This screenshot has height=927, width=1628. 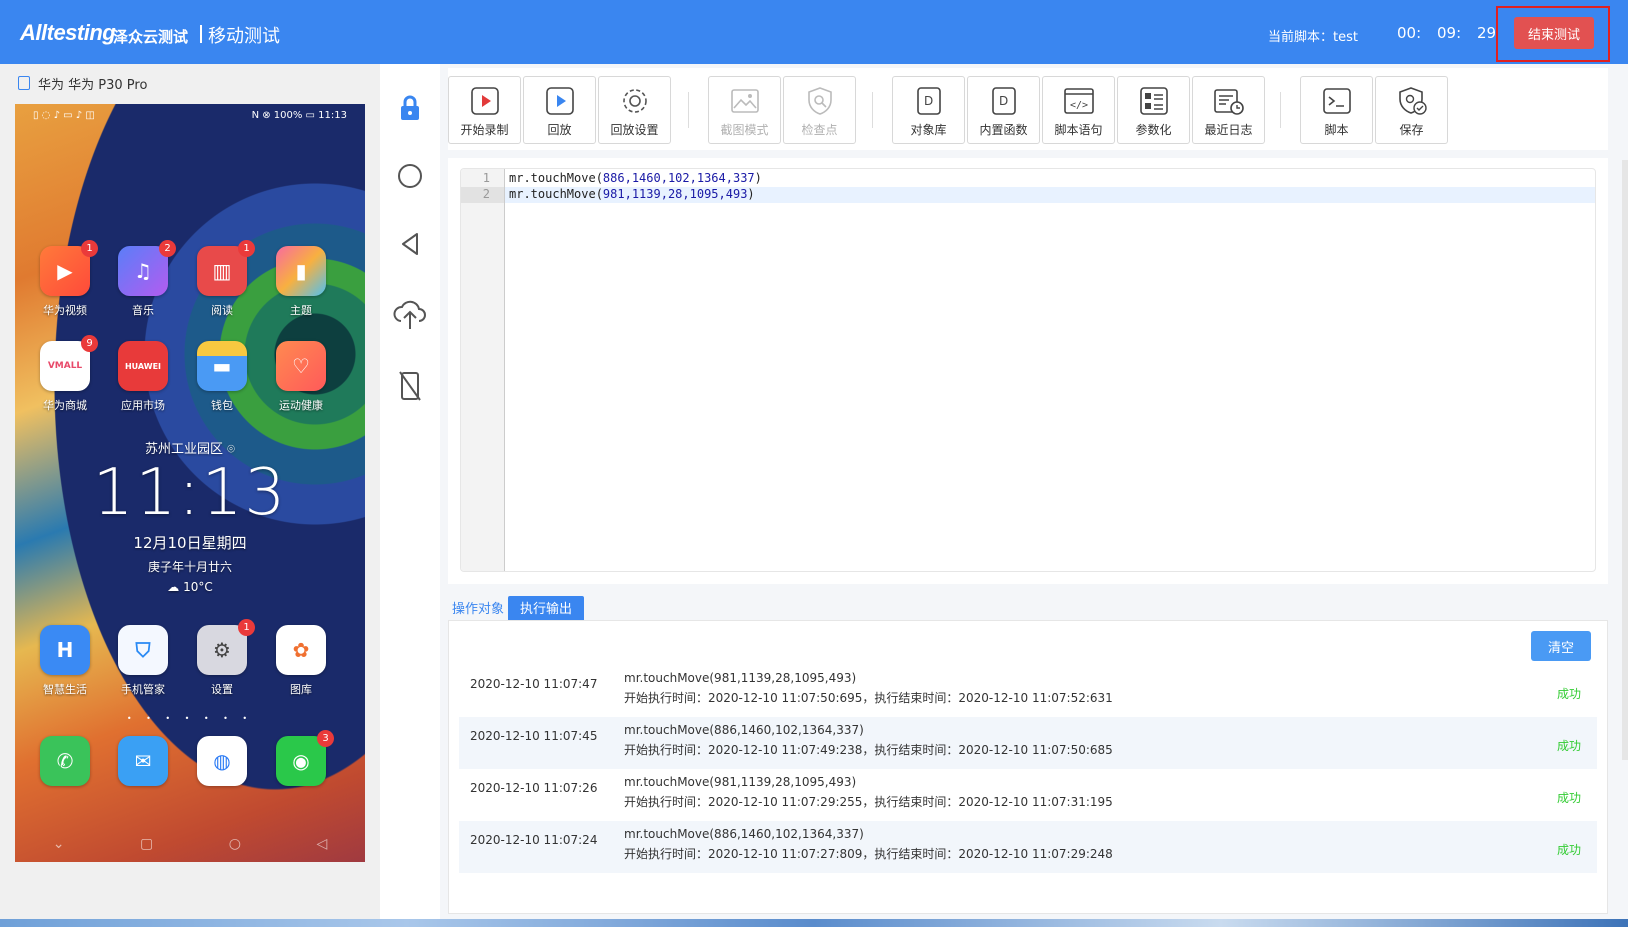 What do you see at coordinates (1336, 110) in the screenshot?
I see `script-button: 脚本` at bounding box center [1336, 110].